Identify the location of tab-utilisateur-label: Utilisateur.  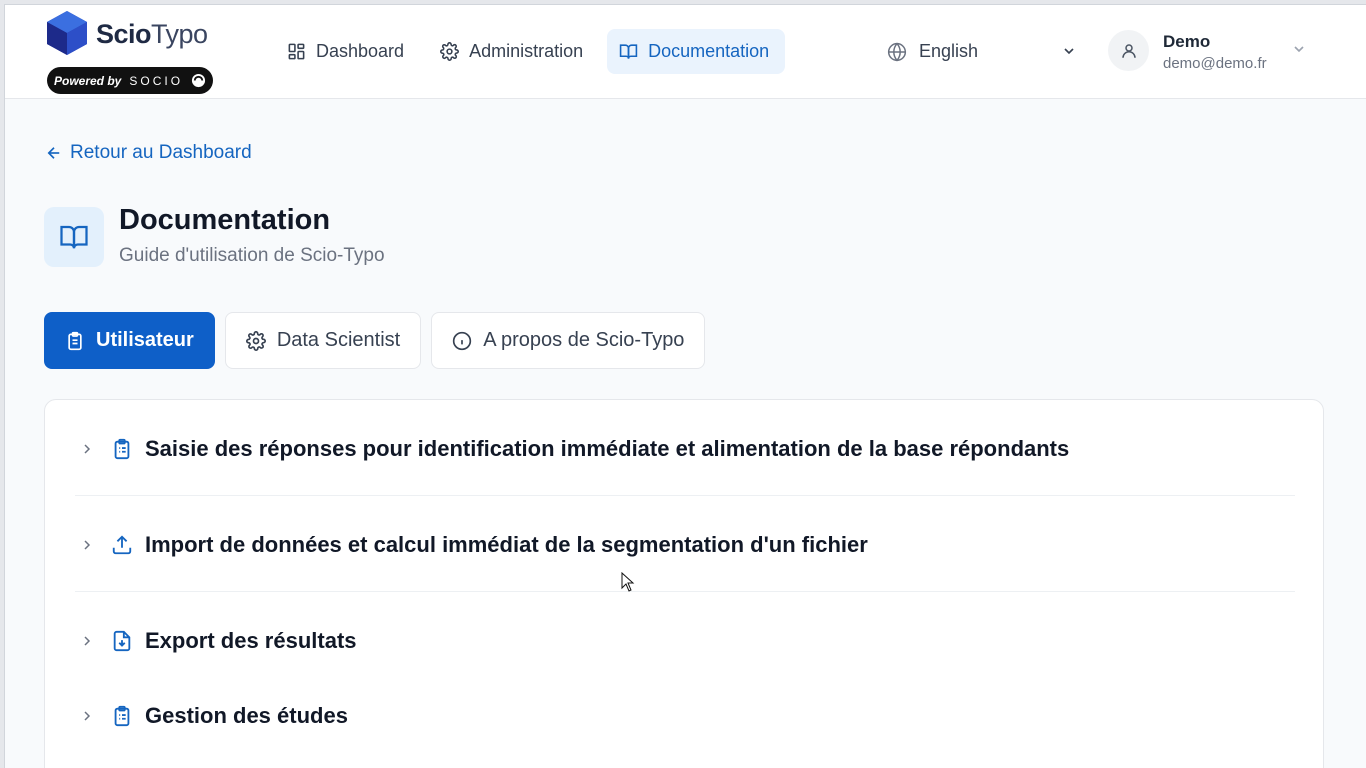
(145, 340).